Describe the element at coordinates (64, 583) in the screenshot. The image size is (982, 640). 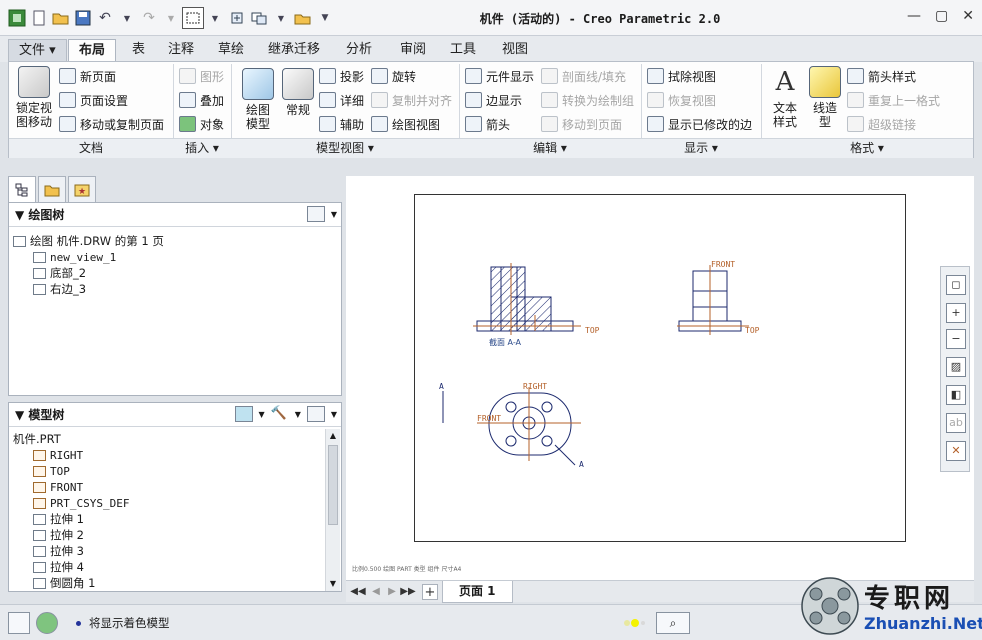
I see `tree-item: 倒圆角 1` at that location.